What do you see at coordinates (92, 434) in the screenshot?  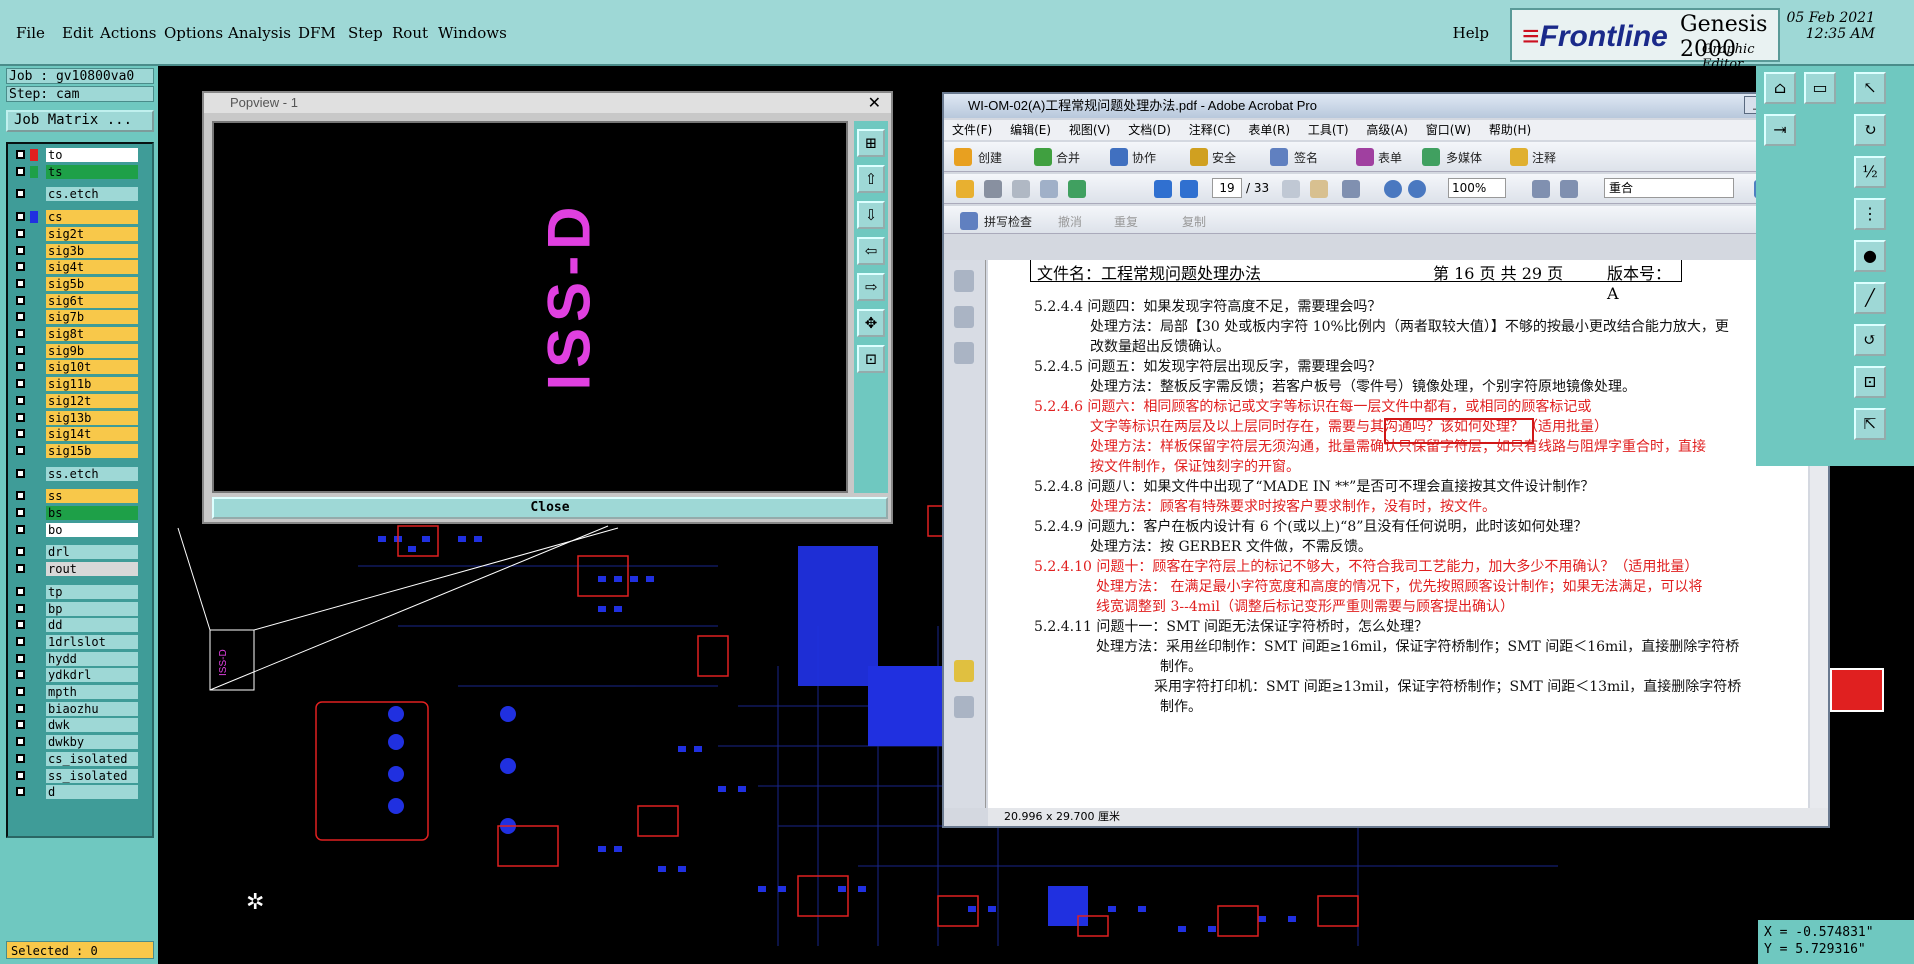 I see `layer-name: sig14t` at bounding box center [92, 434].